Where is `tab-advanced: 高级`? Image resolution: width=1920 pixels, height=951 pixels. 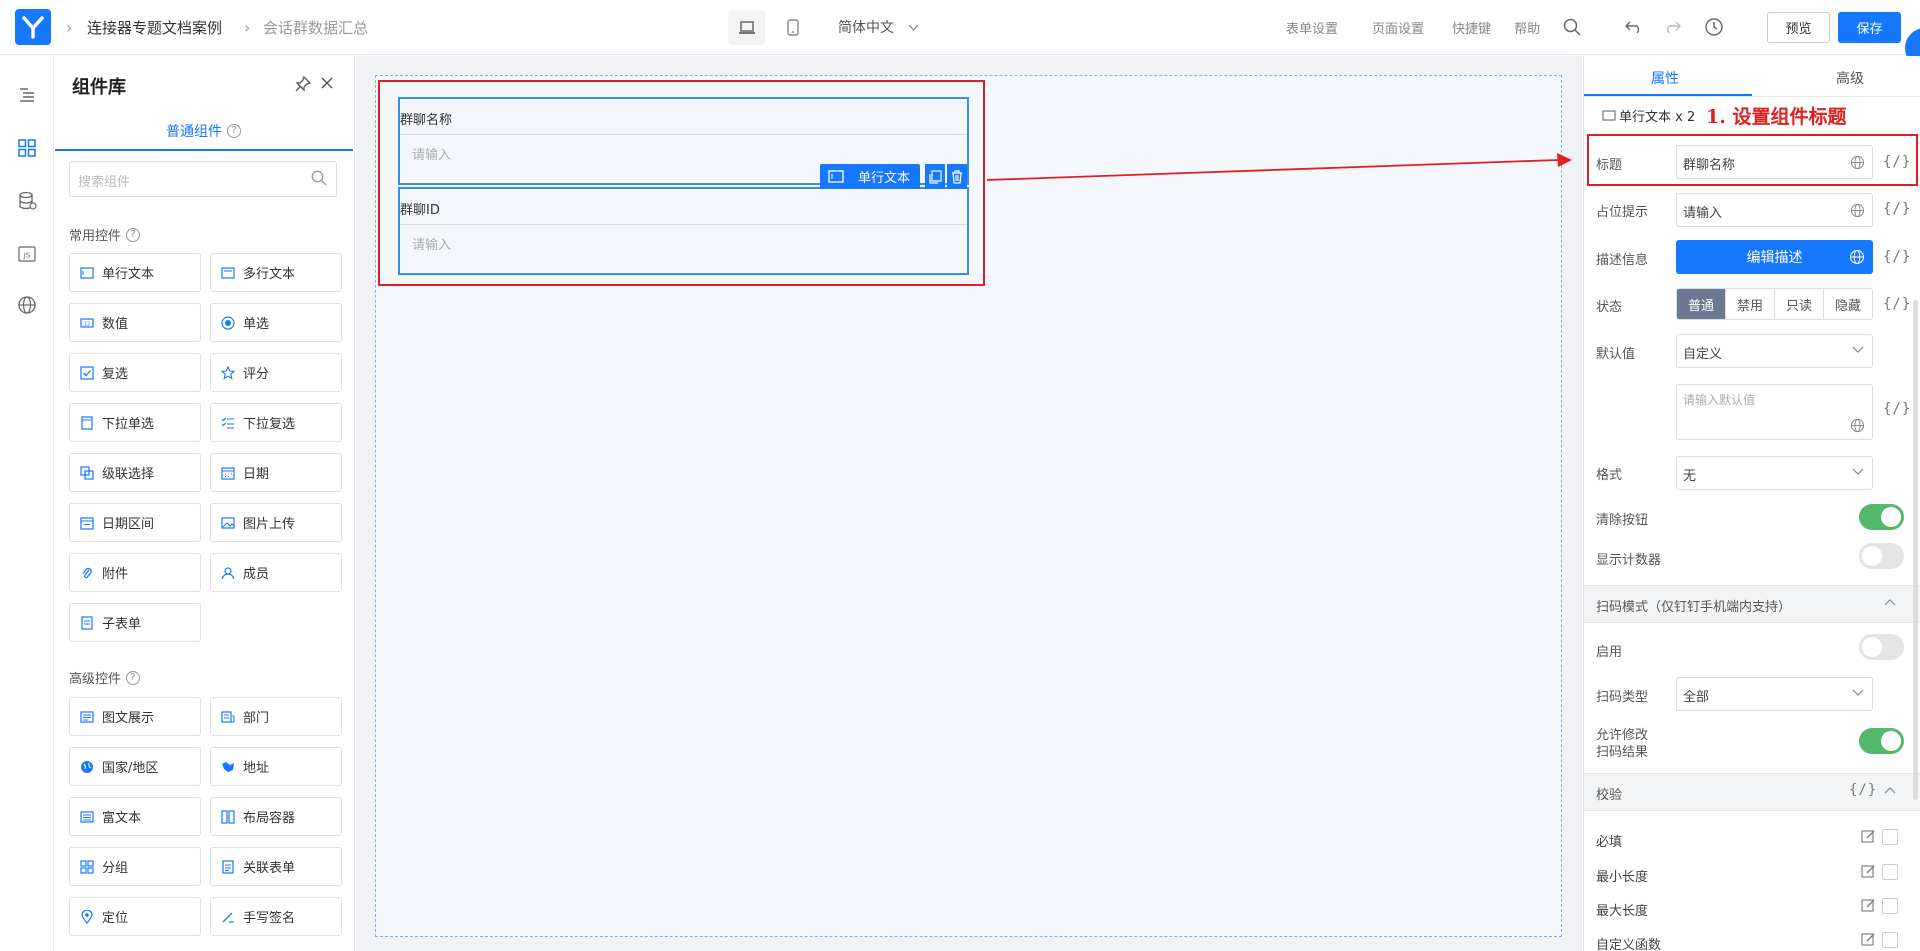 tab-advanced: 高级 is located at coordinates (1850, 78).